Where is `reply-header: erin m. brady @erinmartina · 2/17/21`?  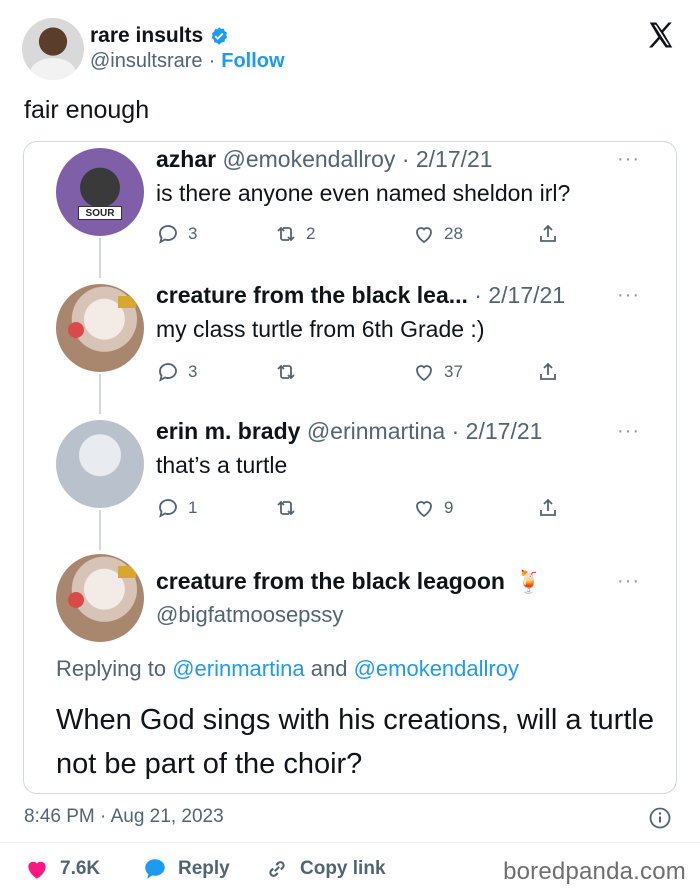 reply-header: erin m. brady @erinmartina · 2/17/21 is located at coordinates (349, 431).